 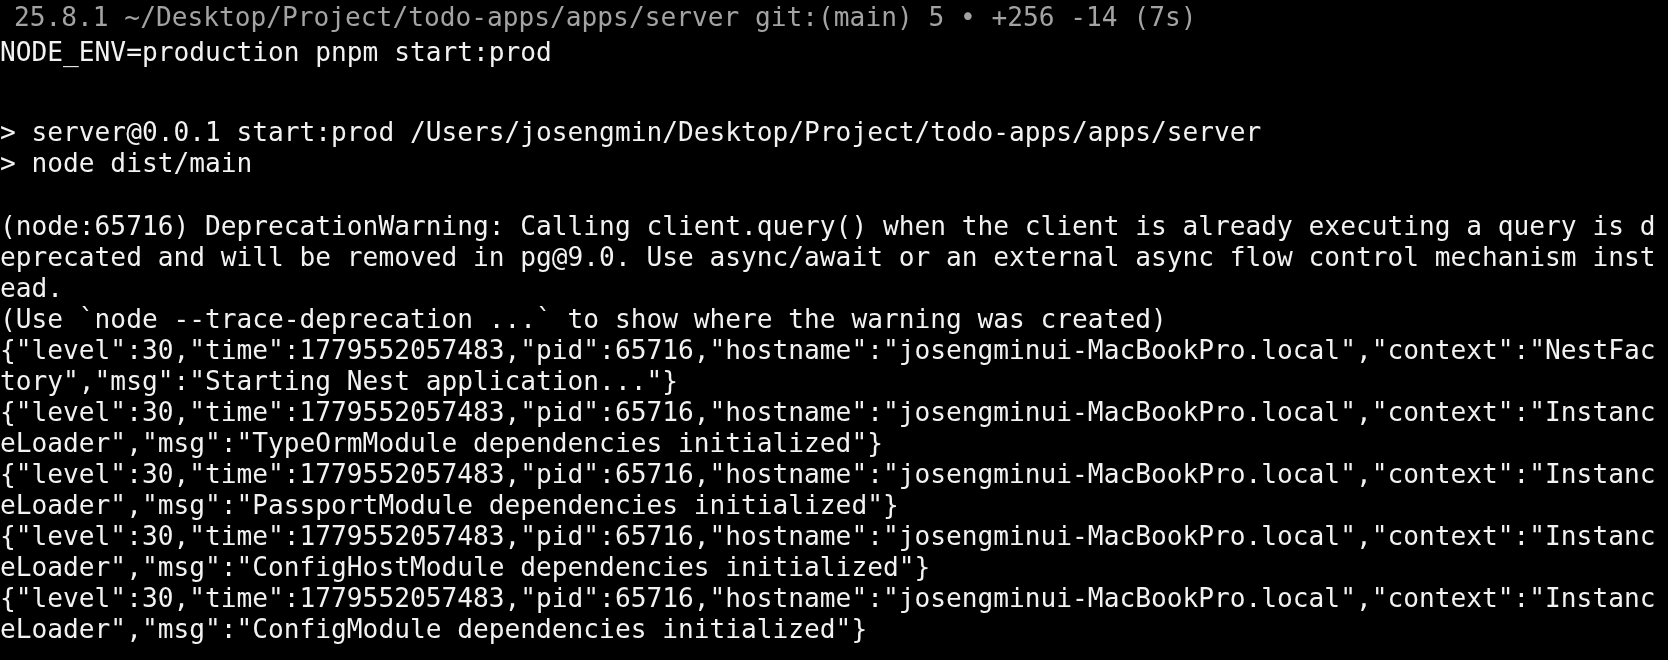 I want to click on output-line: {"level":30,"time":1779552057483,"pid":65716,"hostname":"josengminui-MacBookPro.local","context":"NestFac, so click(x=828, y=350).